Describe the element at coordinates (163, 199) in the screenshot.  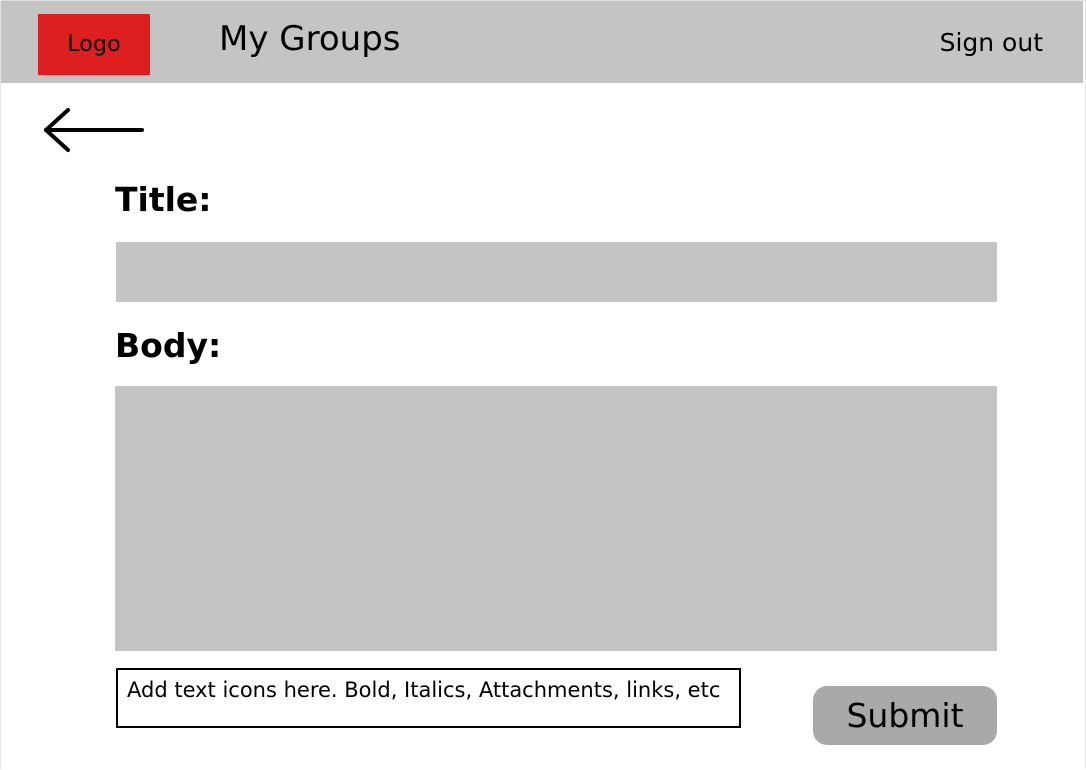
I see `title-label: Title:` at that location.